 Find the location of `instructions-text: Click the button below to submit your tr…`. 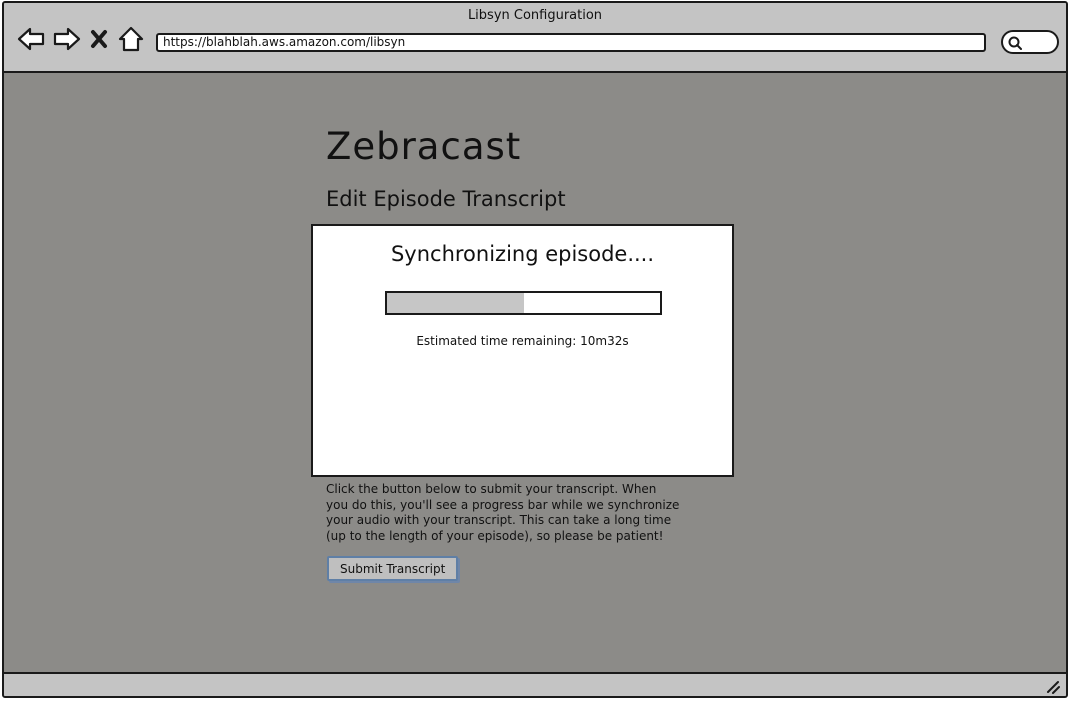

instructions-text: Click the button below to submit your tr… is located at coordinates (503, 512).